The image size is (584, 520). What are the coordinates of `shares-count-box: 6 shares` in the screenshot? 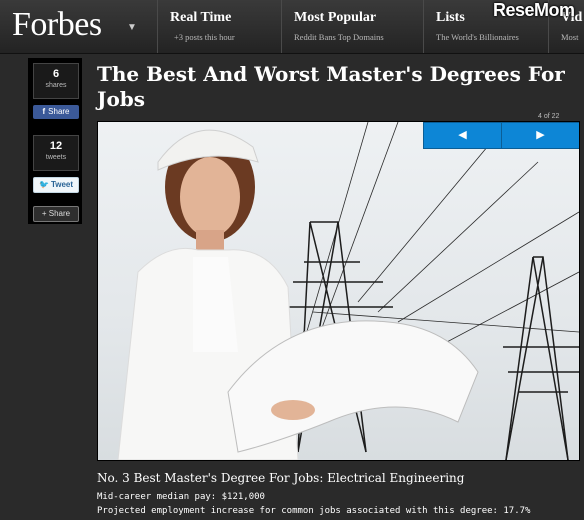 It's located at (56, 81).